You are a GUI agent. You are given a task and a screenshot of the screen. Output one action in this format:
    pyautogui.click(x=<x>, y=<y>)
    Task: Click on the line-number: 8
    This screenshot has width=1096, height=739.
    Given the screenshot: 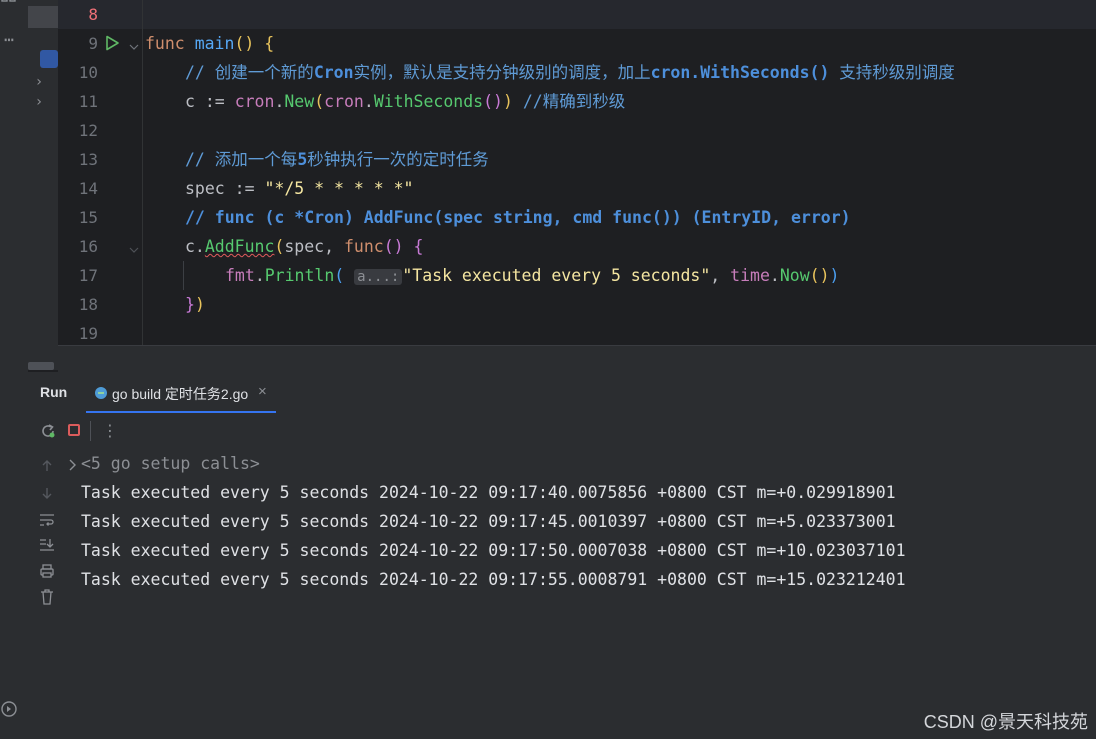 What is the action you would take?
    pyautogui.click(x=93, y=14)
    